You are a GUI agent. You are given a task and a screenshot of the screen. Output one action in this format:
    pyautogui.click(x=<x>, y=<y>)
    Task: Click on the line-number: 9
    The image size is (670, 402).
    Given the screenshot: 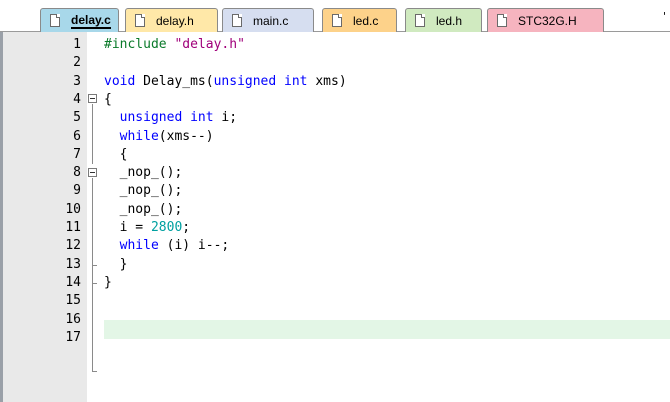 What is the action you would take?
    pyautogui.click(x=77, y=190)
    